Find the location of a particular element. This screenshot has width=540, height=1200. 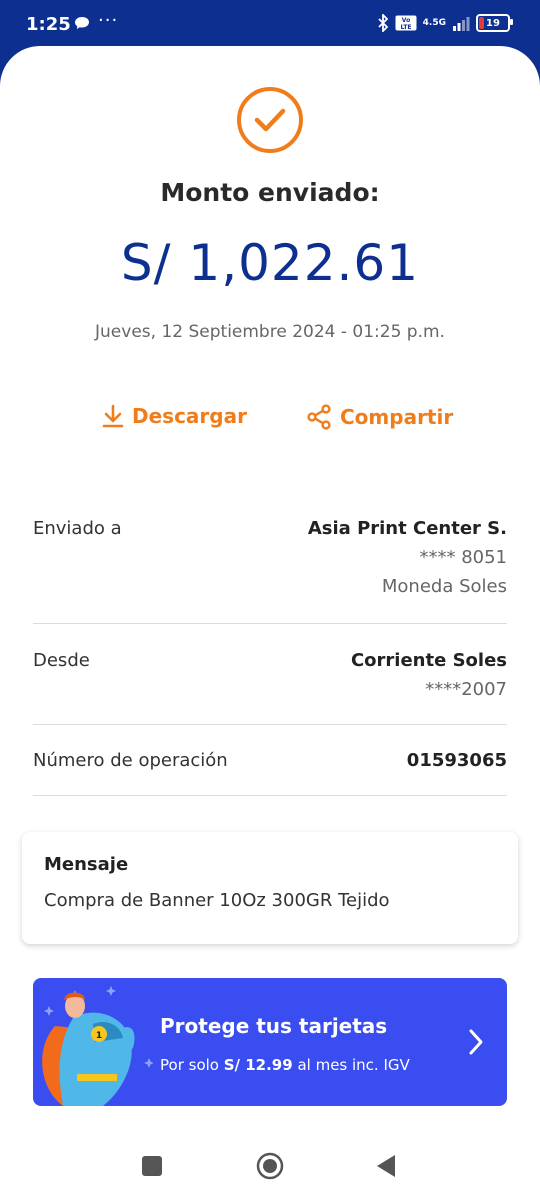

sent-to-label: Enviado a is located at coordinates (77, 528).